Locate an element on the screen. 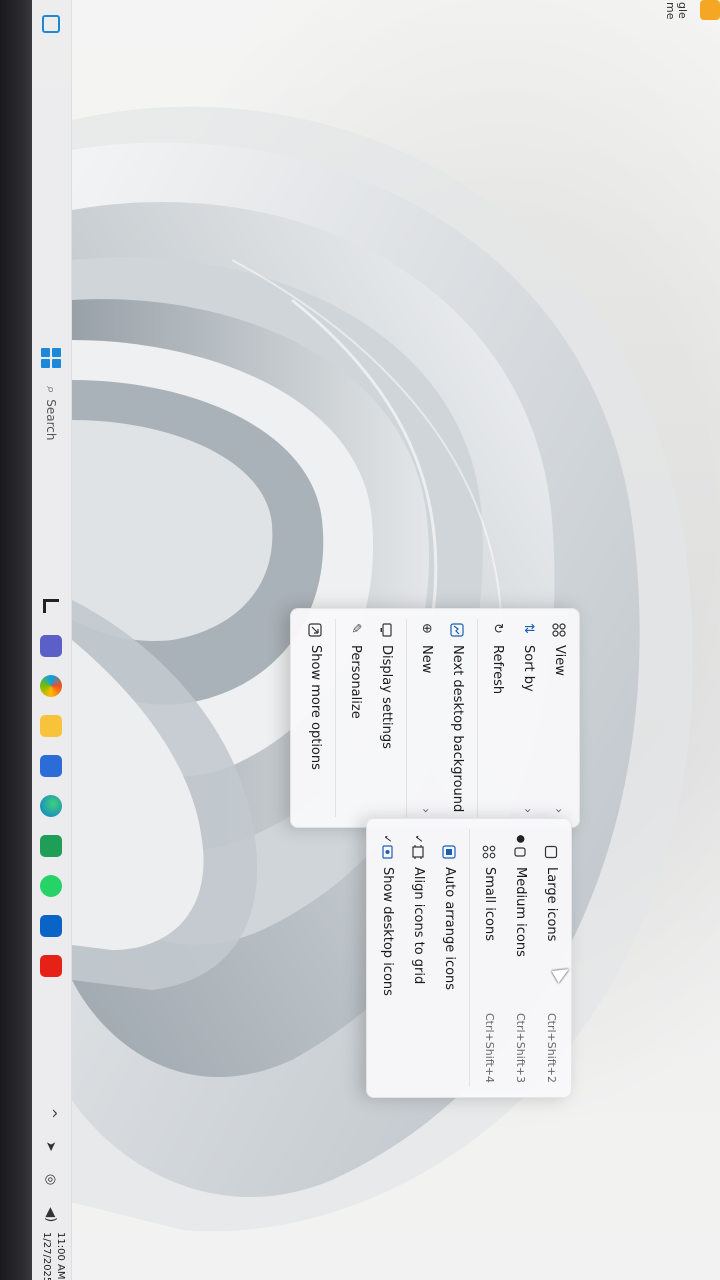 Image resolution: width=720 pixels, height=1280 pixels. menu-item-view: View › is located at coordinates (559, 718).